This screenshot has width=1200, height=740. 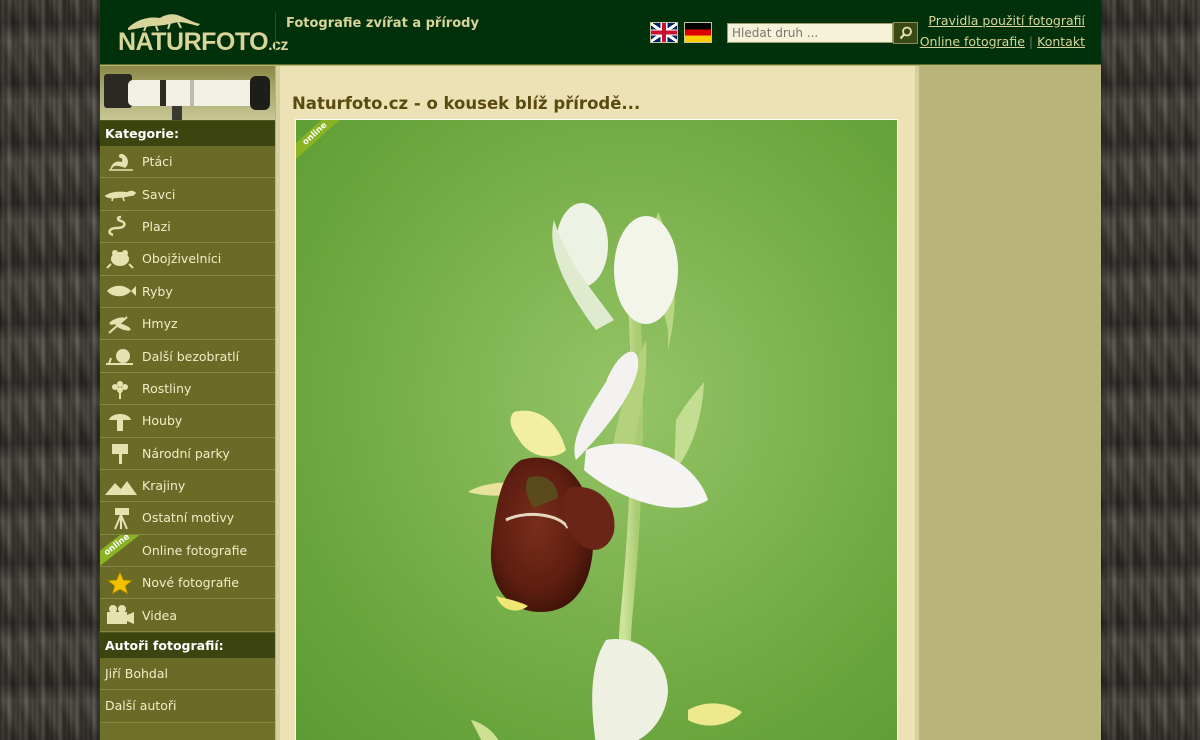 I want to click on dragonfly-icon, so click(x=120, y=324).